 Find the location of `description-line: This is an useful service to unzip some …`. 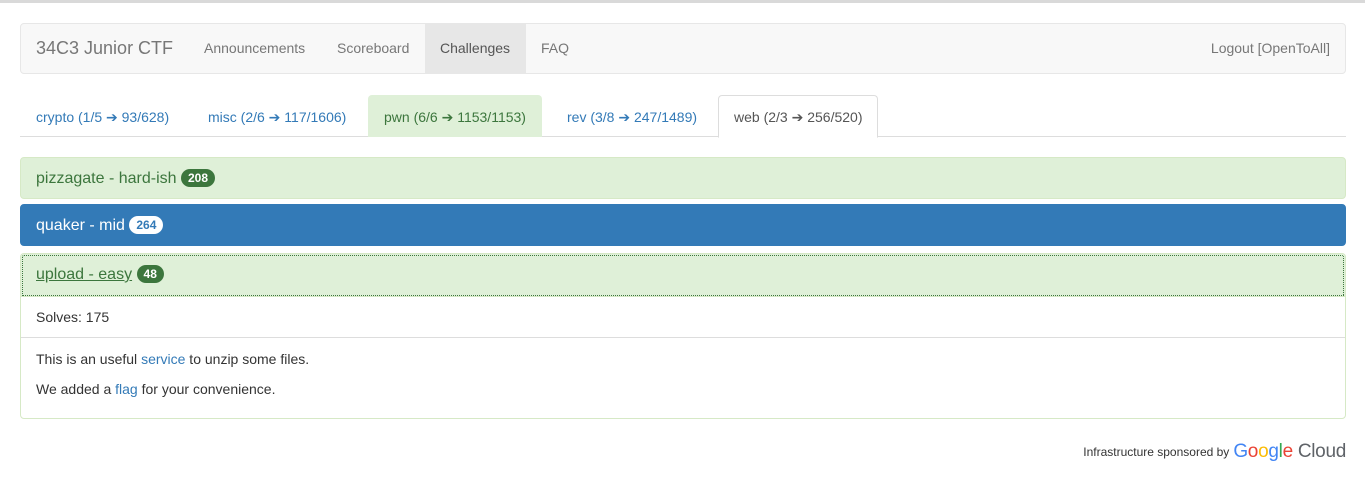

description-line: This is an useful service to unzip some … is located at coordinates (683, 359).